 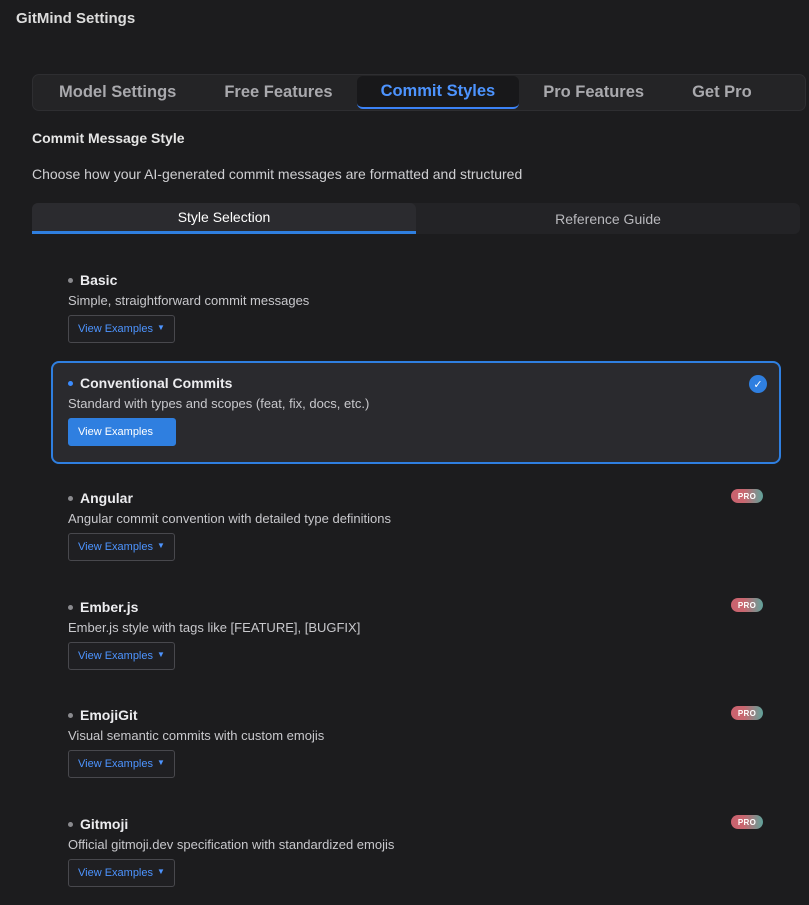 What do you see at coordinates (117, 92) in the screenshot?
I see `tab-model-settings: Model Settings` at bounding box center [117, 92].